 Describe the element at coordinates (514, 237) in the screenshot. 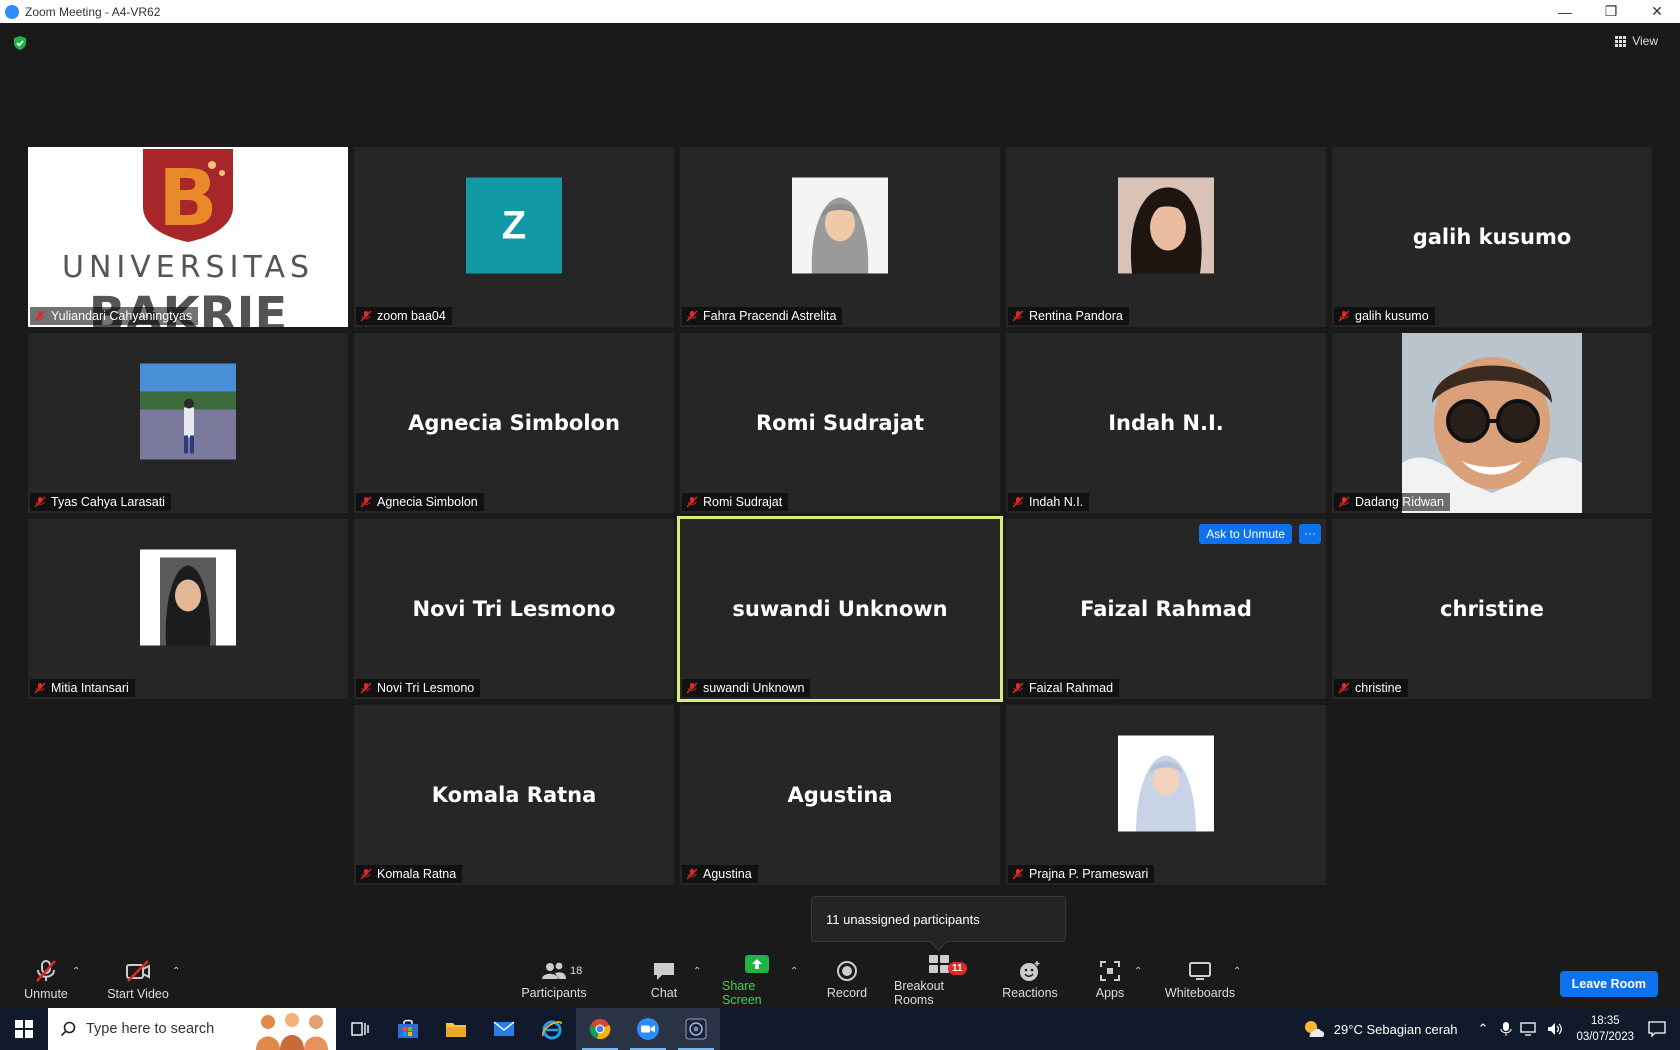

I see `video-tile: Z zoom baa04` at that location.